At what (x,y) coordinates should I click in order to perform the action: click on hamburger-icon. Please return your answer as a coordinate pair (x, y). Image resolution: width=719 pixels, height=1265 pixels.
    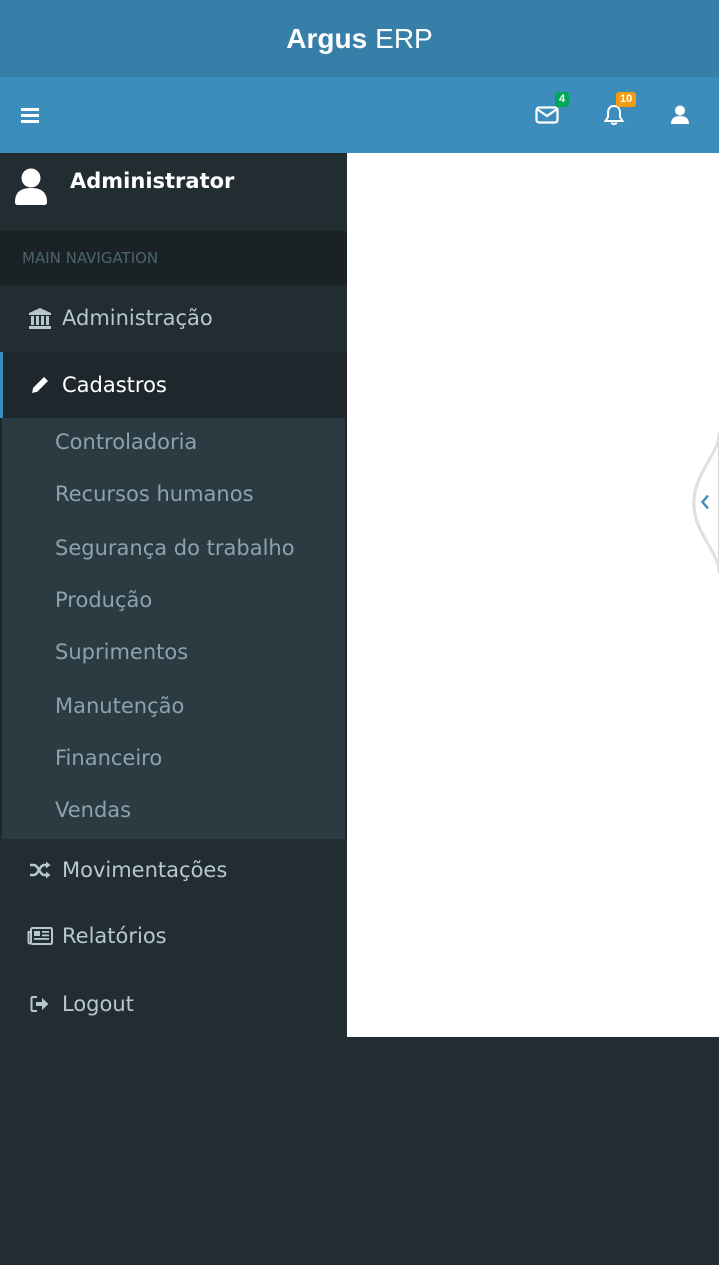
    Looking at the image, I should click on (30, 115).